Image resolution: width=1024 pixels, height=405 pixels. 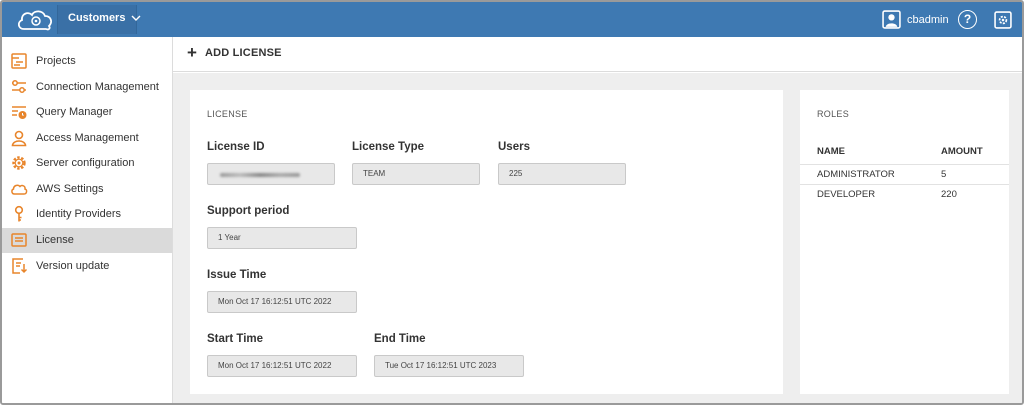 What do you see at coordinates (962, 151) in the screenshot?
I see `roles-column-amount: AMOUNT` at bounding box center [962, 151].